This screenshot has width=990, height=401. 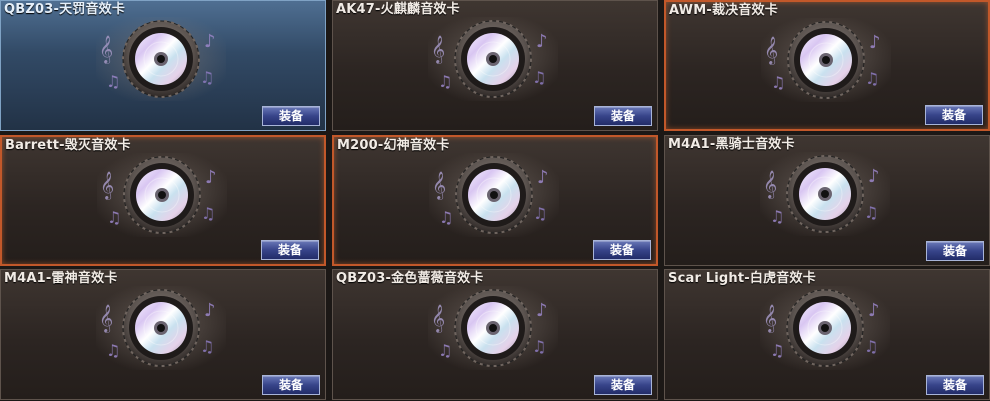 I want to click on sound-card: M4A1-雷神音效卡 𝄞 ♫ ♪ ♫ 装备, so click(x=163, y=334).